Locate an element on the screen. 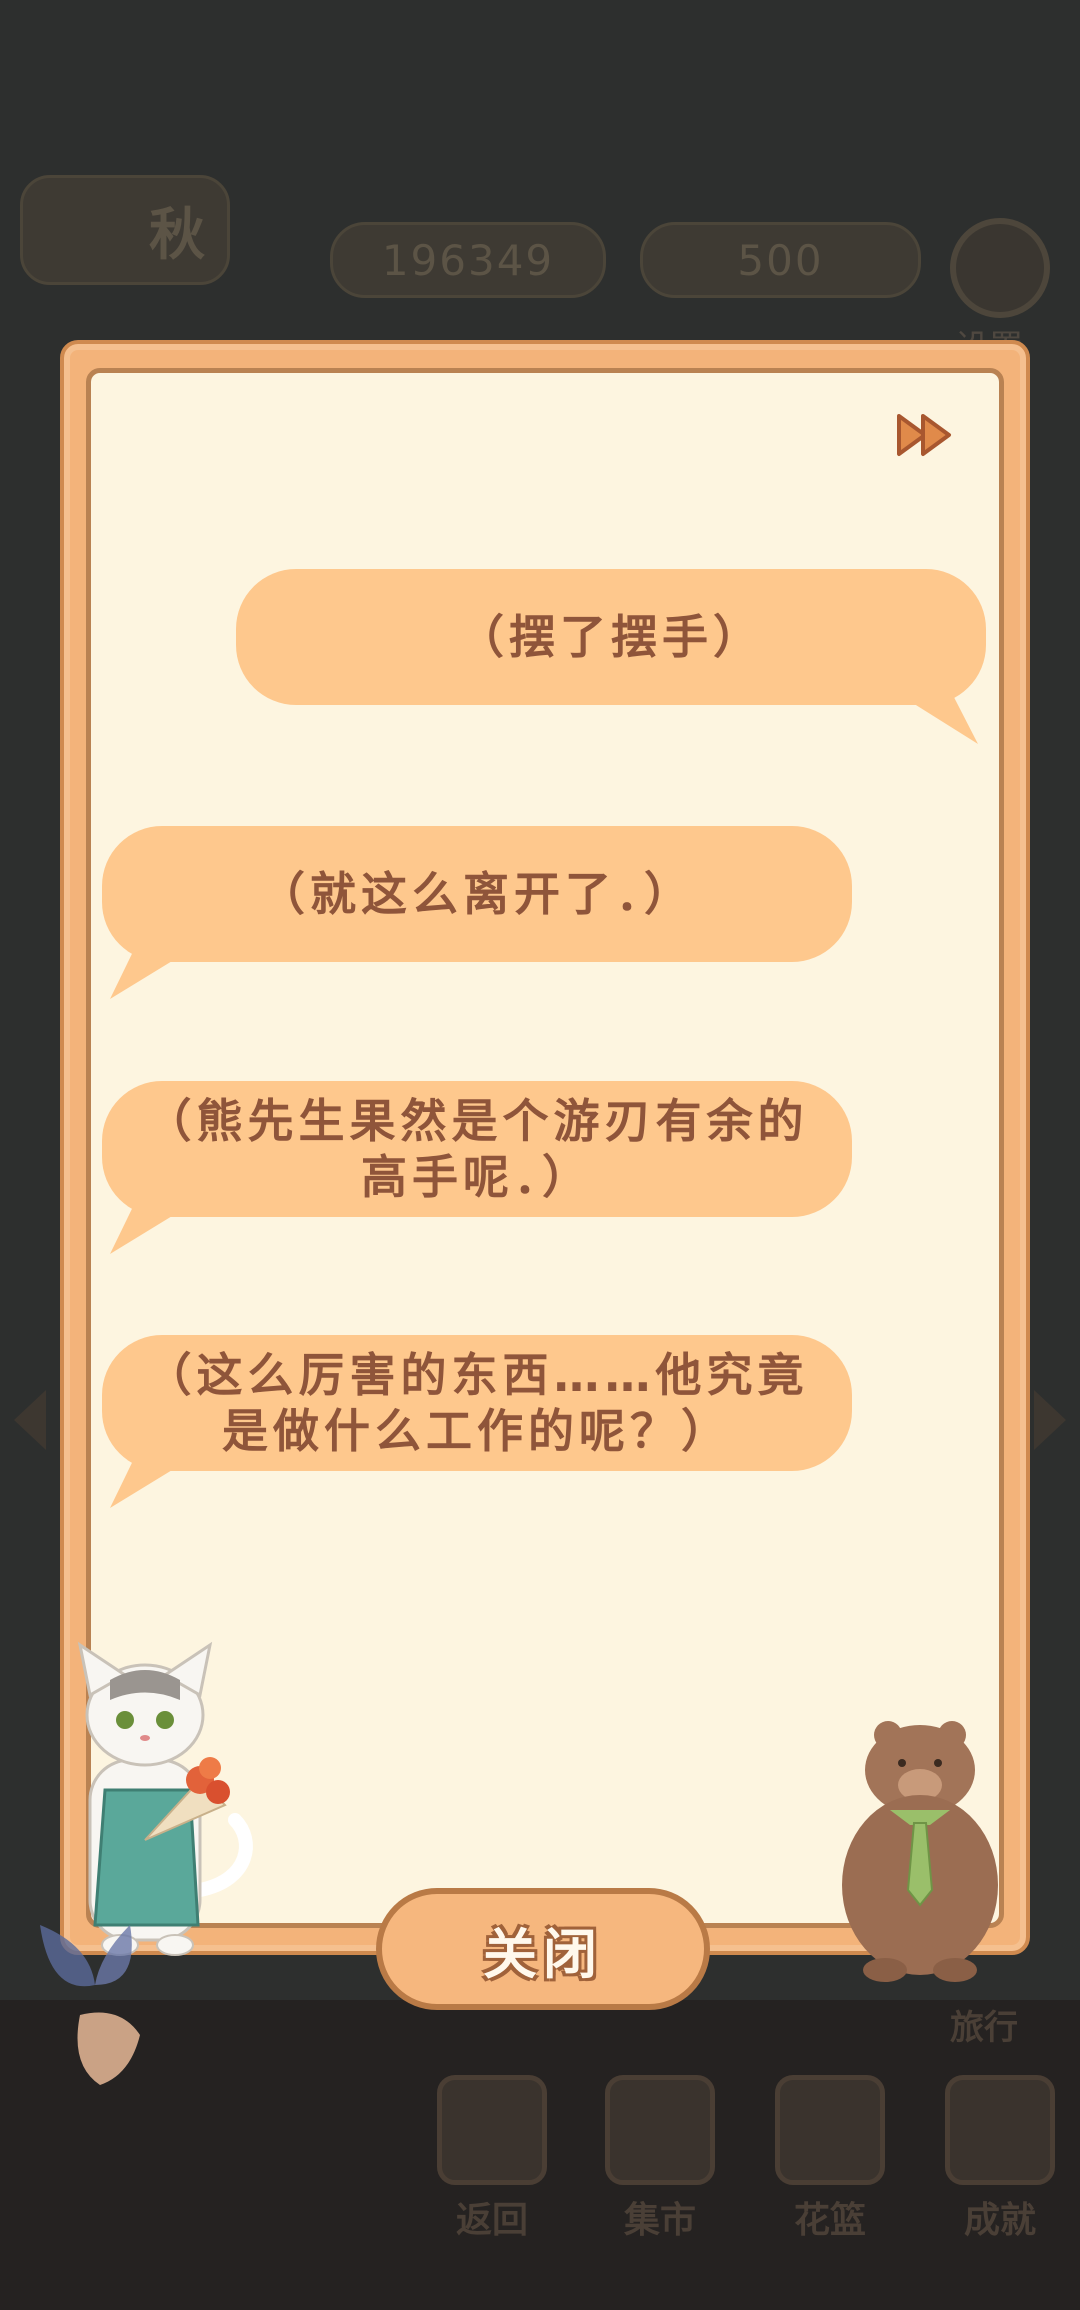 This screenshot has width=1080, height=2310. season-label: 秋 is located at coordinates (178, 235).